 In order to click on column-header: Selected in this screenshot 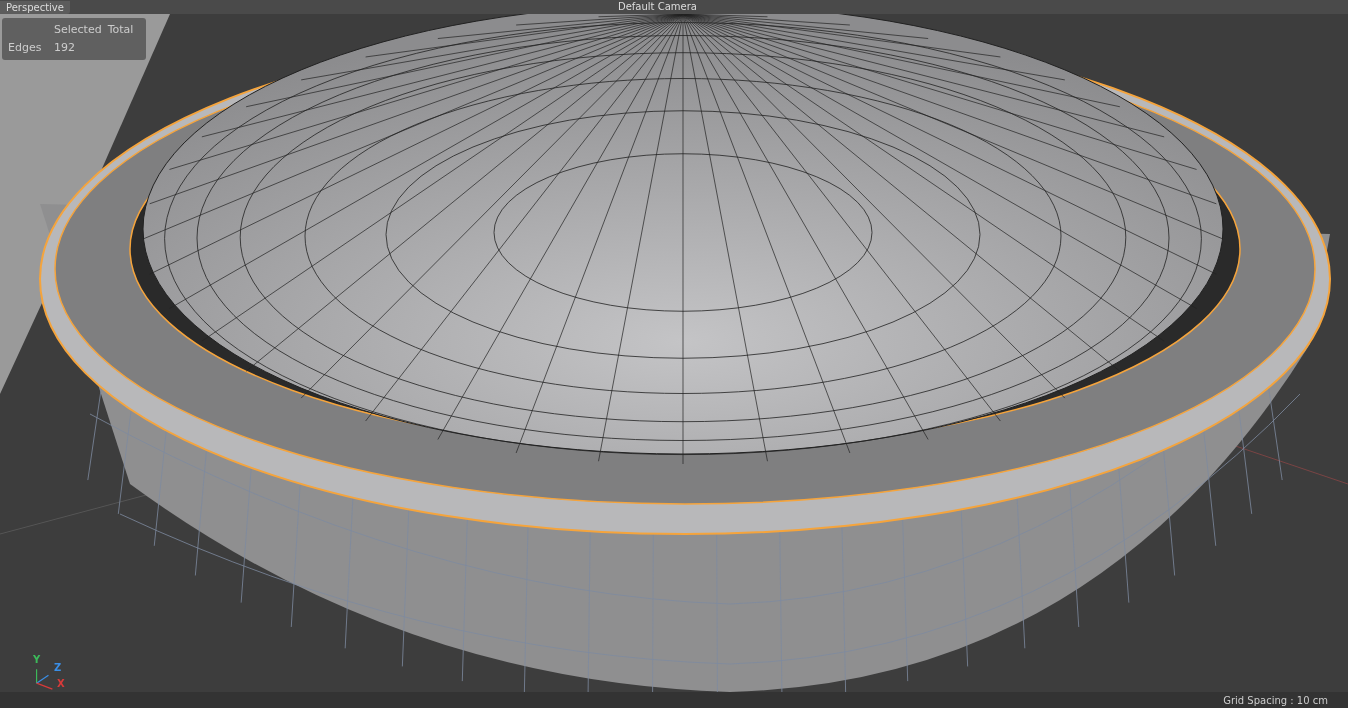, I will do `click(78, 30)`.